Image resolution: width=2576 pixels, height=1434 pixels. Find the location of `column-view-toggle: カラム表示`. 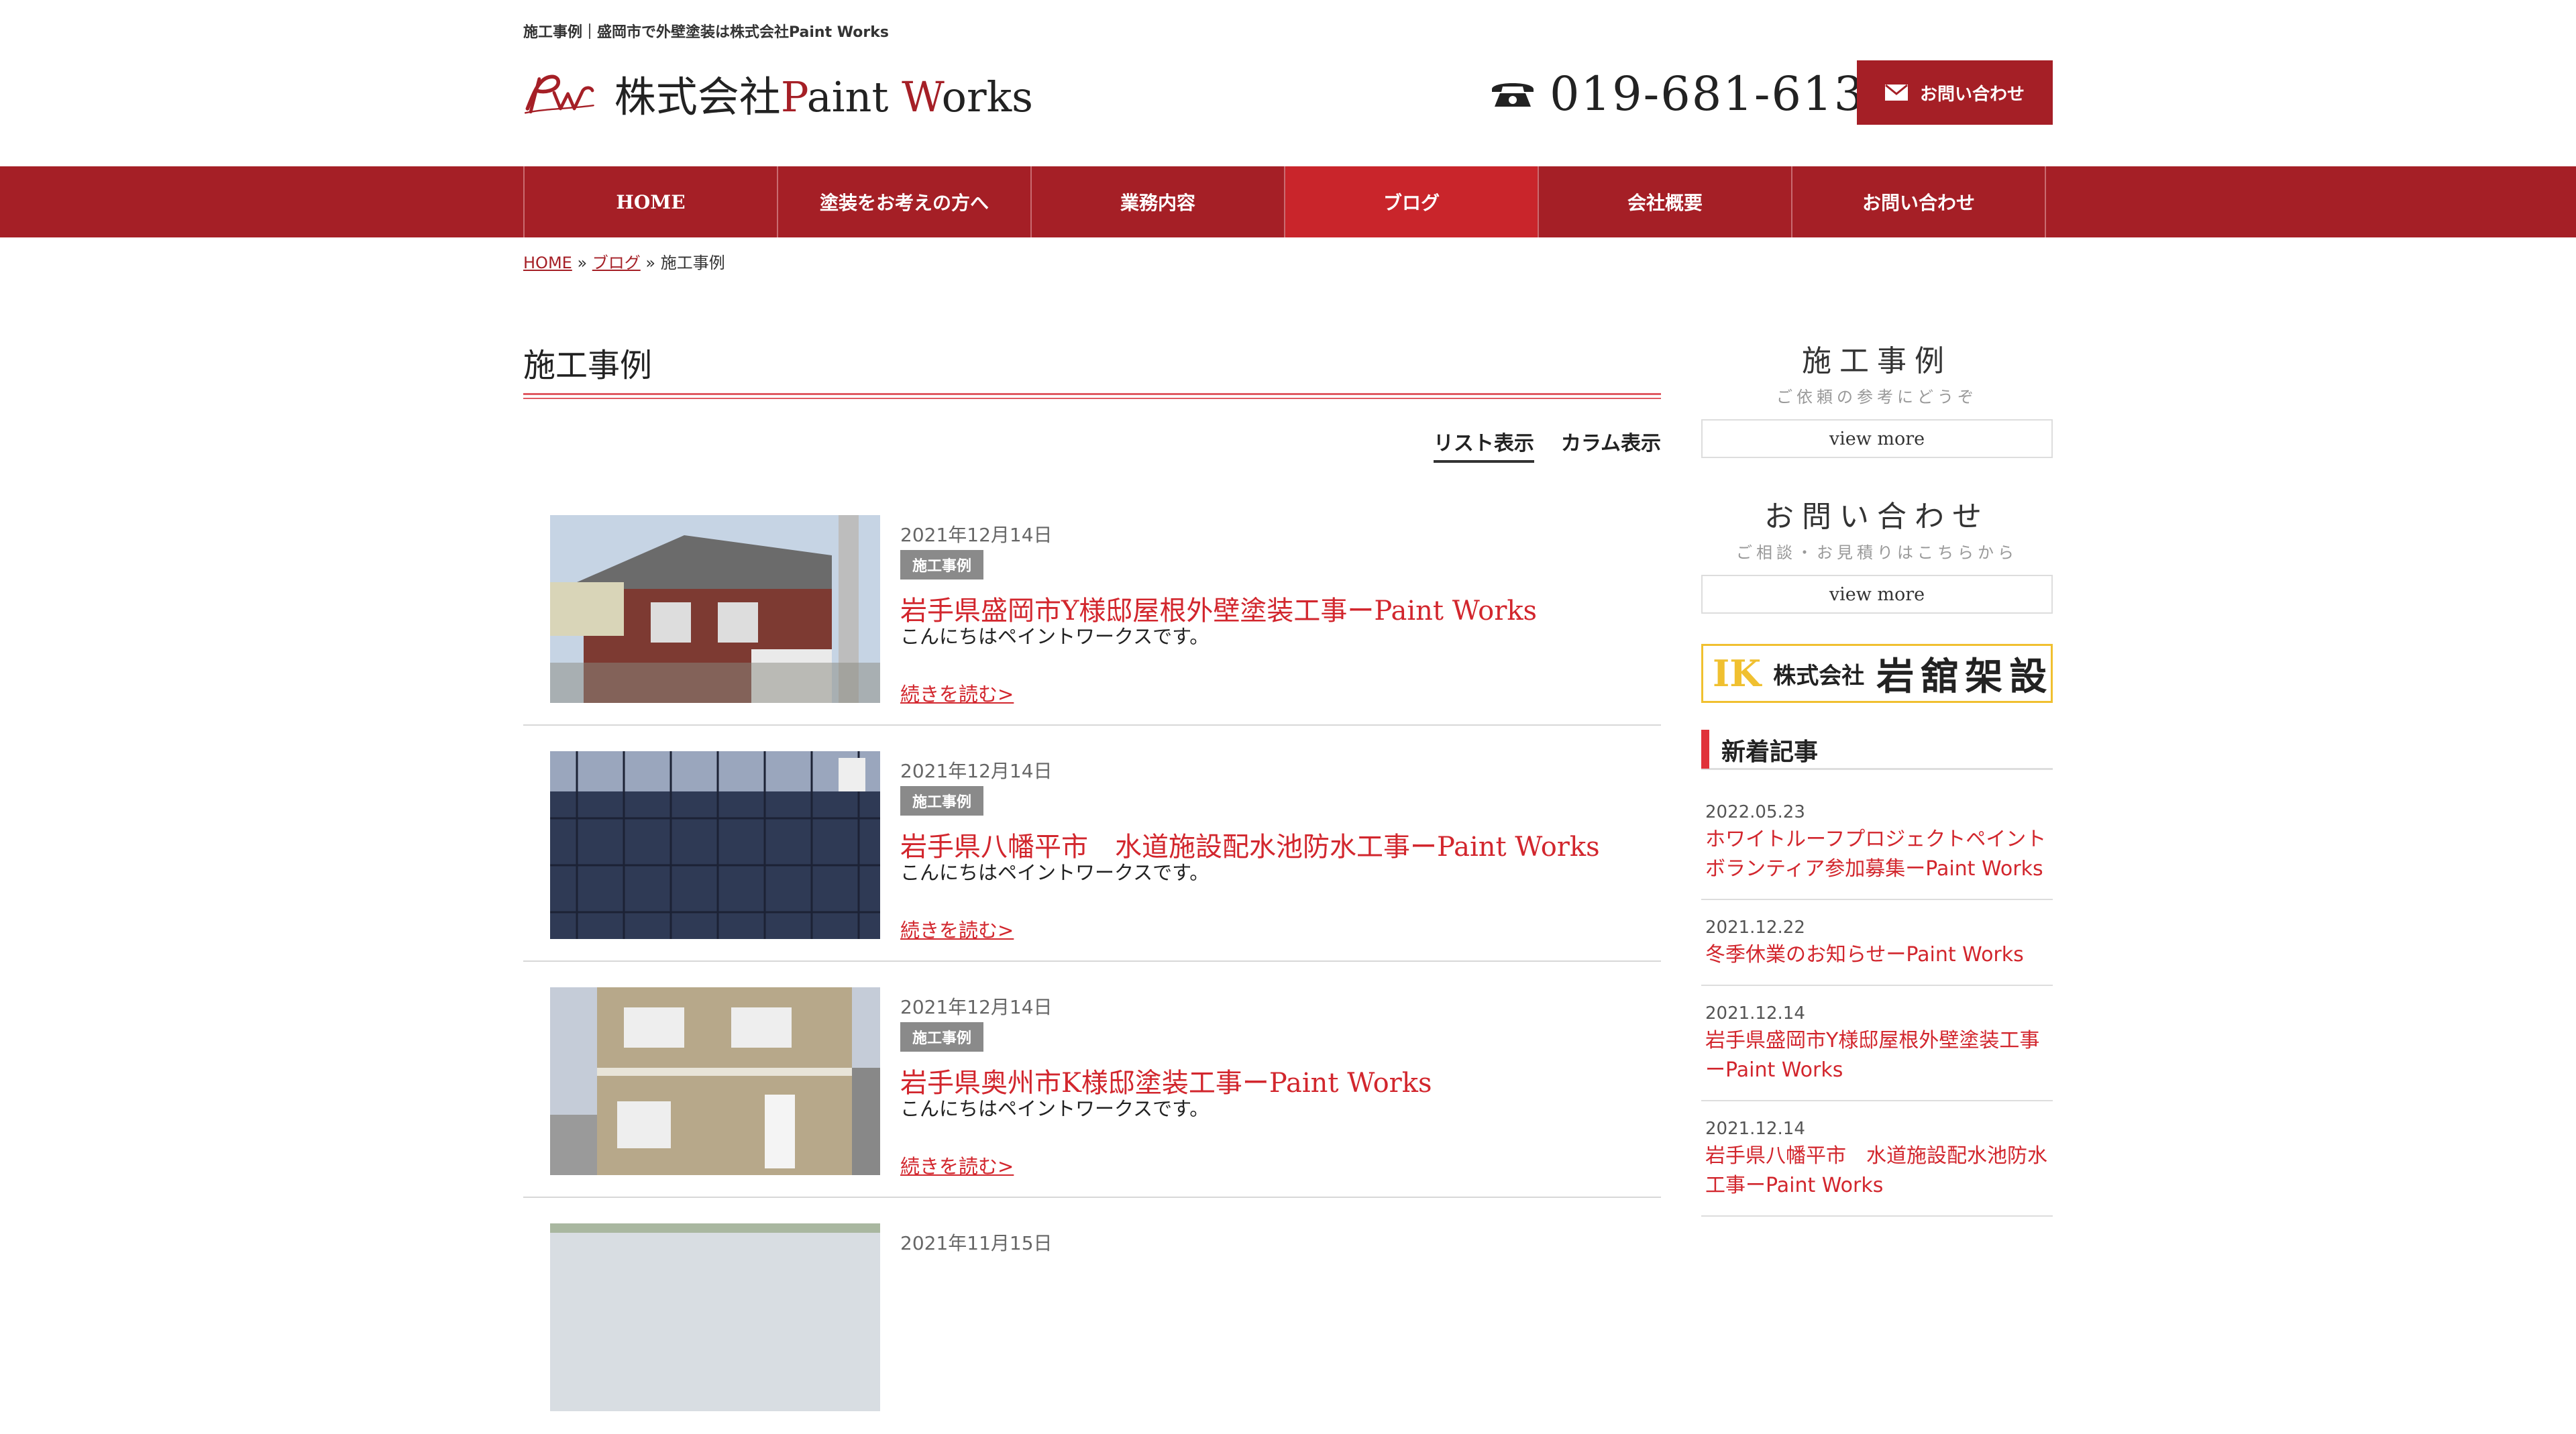

column-view-toggle: カラム表示 is located at coordinates (1611, 445).